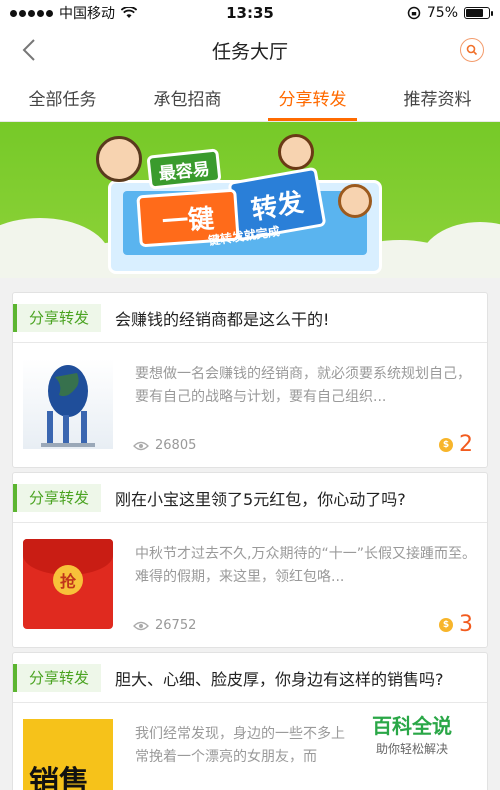 The height and width of the screenshot is (790, 500). I want to click on page-title: 任务大厅, so click(249, 51).